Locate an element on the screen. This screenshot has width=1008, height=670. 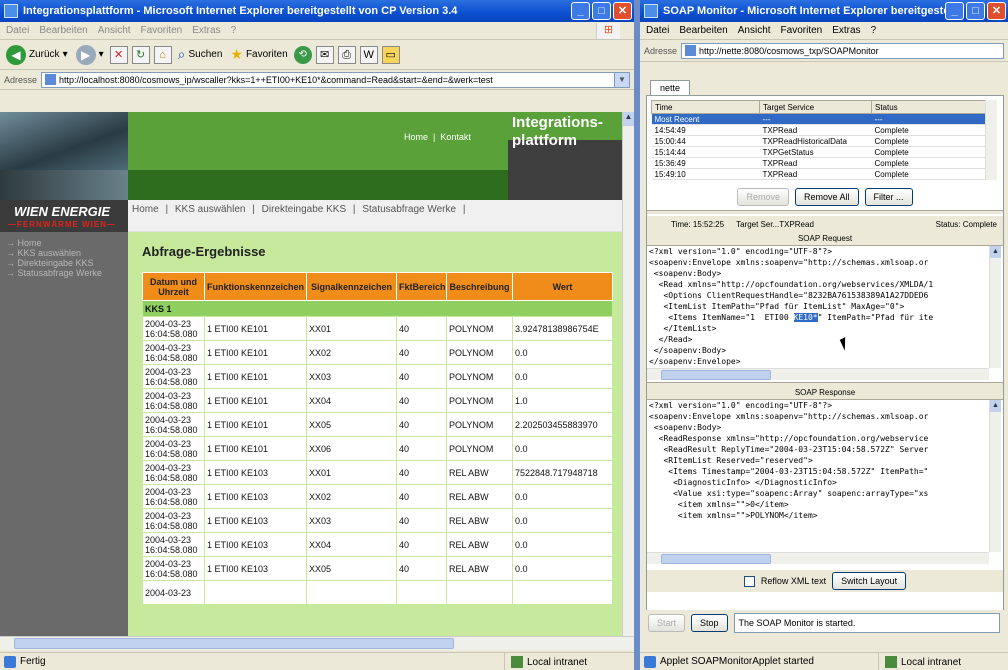
remove-button: Remove is located at coordinates (763, 197).